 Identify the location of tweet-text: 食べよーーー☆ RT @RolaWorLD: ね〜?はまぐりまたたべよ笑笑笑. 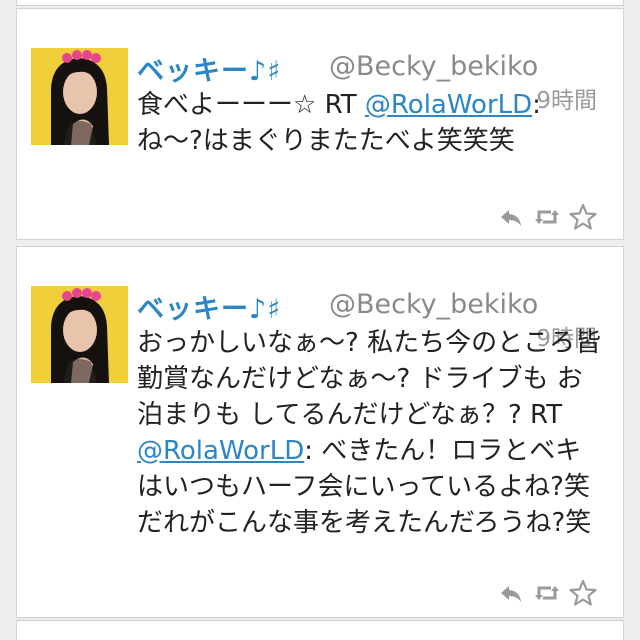
(372, 123).